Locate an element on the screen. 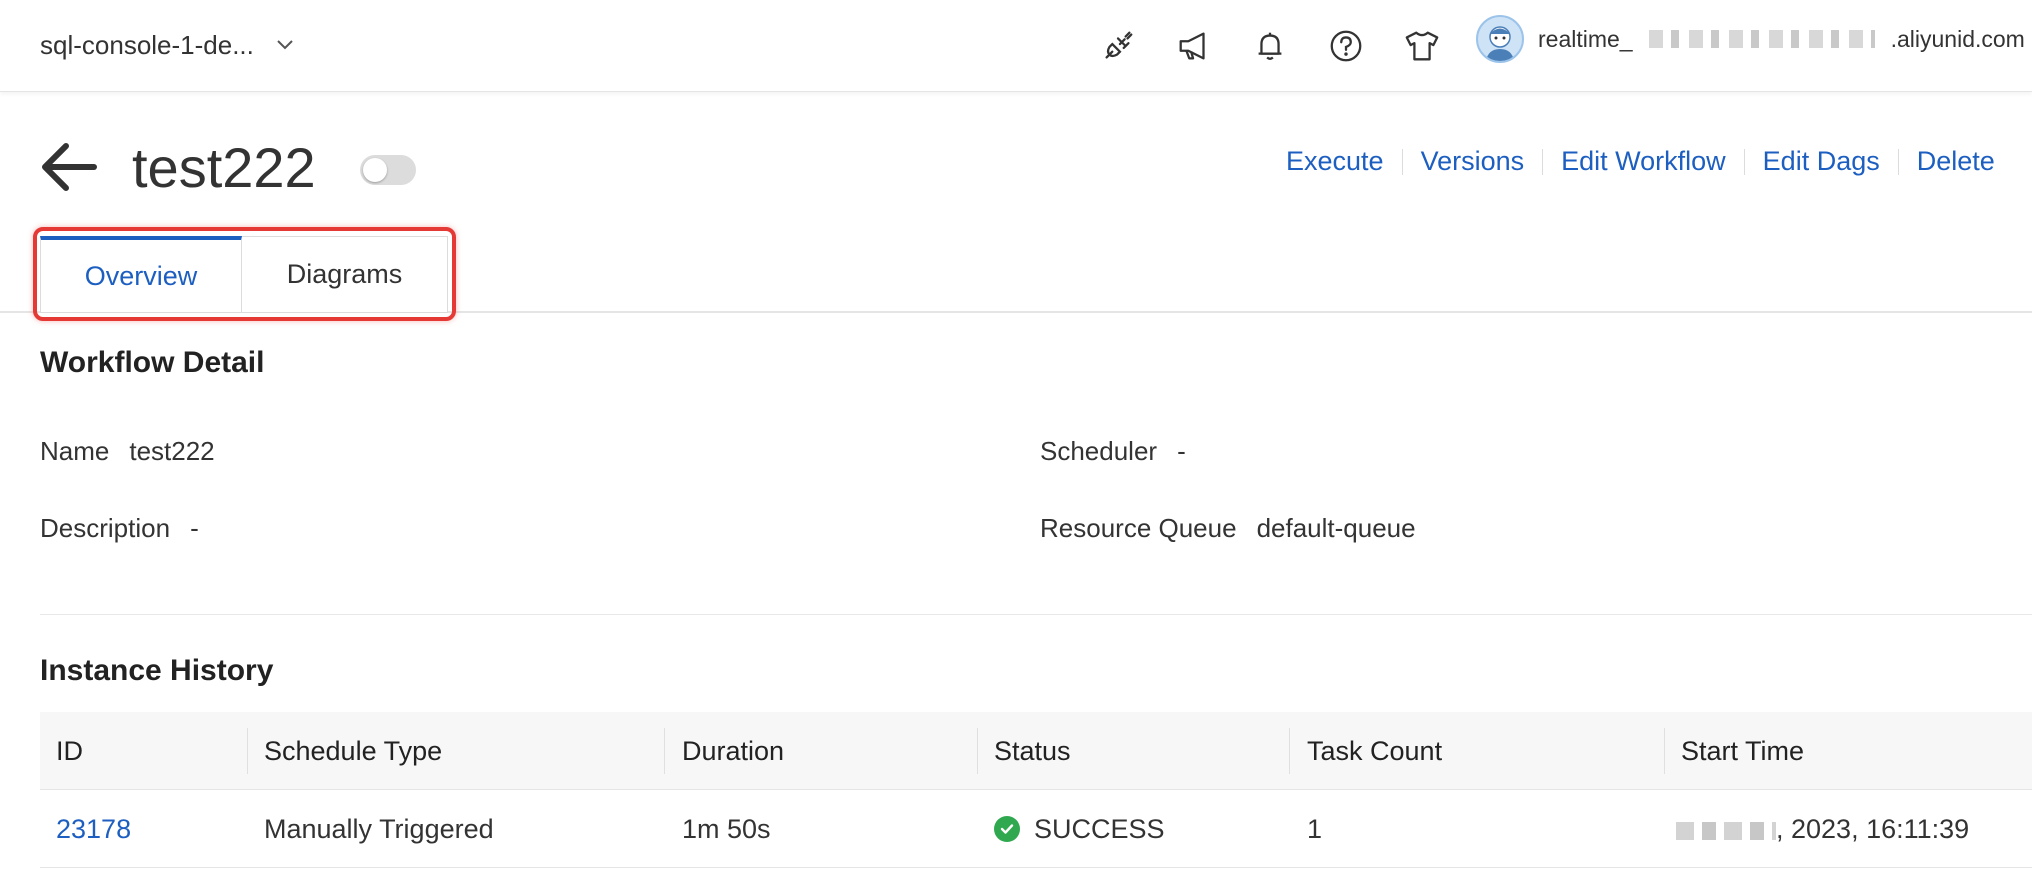  description-label: Description is located at coordinates (105, 528).